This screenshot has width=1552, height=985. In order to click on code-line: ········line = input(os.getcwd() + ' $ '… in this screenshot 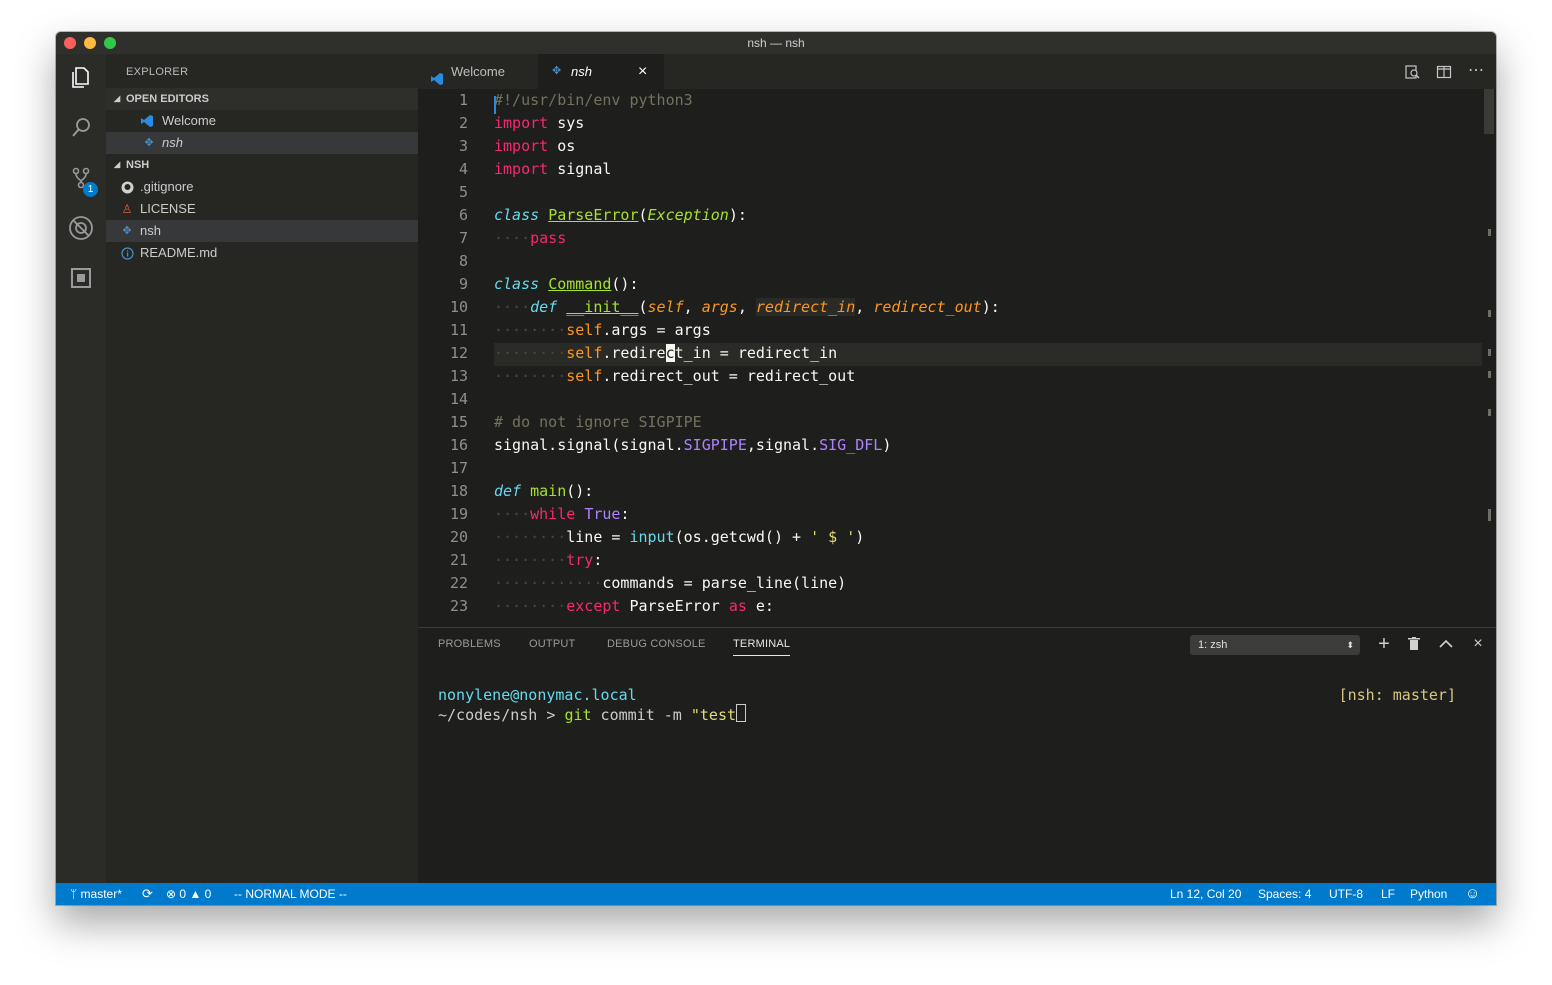, I will do `click(679, 537)`.